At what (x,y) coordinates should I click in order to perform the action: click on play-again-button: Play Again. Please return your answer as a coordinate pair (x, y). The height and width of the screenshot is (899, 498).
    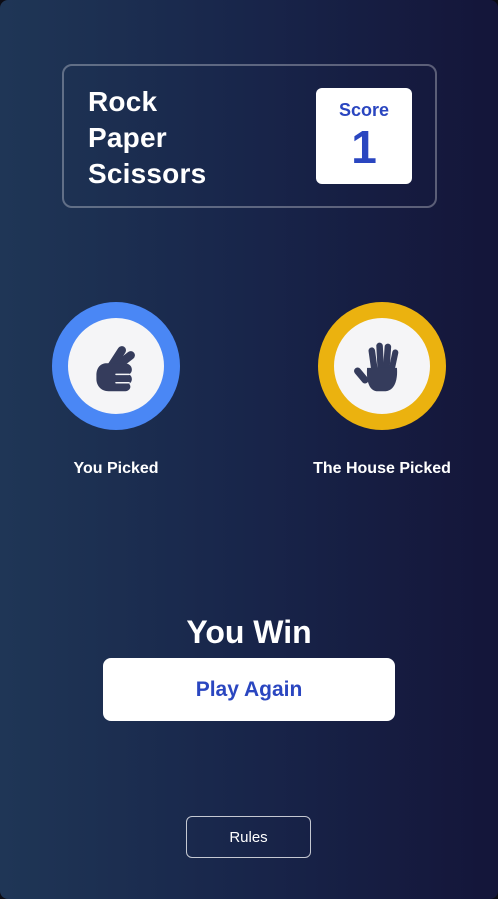
    Looking at the image, I should click on (249, 689).